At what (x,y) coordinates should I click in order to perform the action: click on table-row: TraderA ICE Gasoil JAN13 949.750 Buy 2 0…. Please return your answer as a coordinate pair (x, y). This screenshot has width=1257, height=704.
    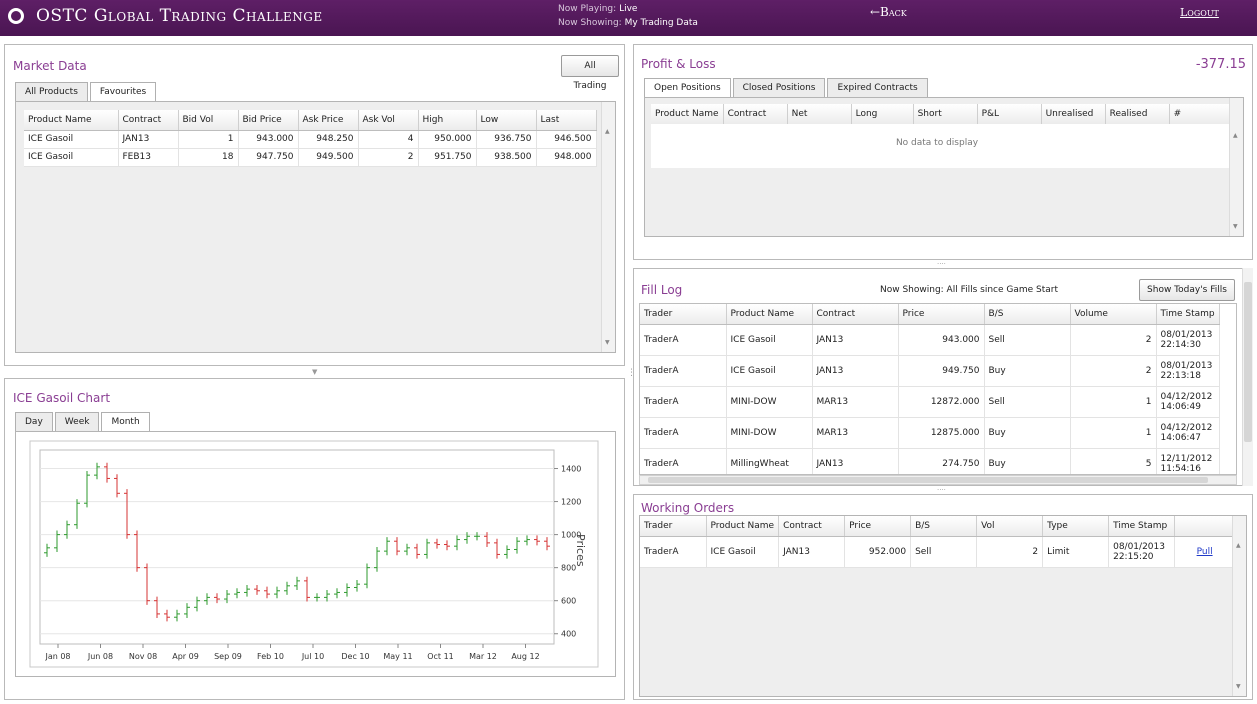
    Looking at the image, I should click on (930, 371).